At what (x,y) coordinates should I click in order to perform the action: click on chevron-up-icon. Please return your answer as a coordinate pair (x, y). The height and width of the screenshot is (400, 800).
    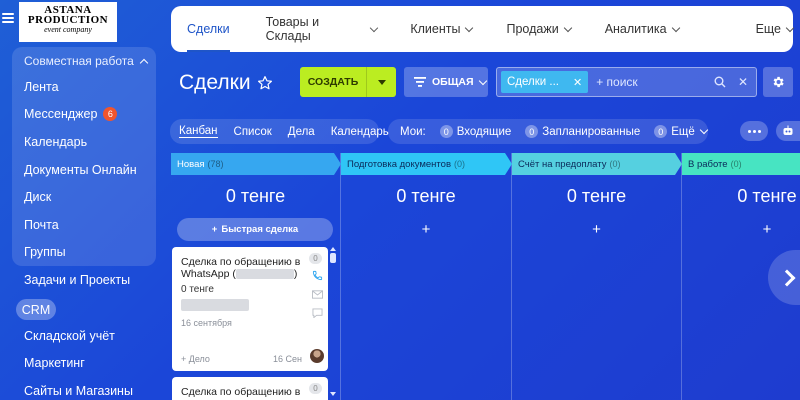
    Looking at the image, I should click on (144, 62).